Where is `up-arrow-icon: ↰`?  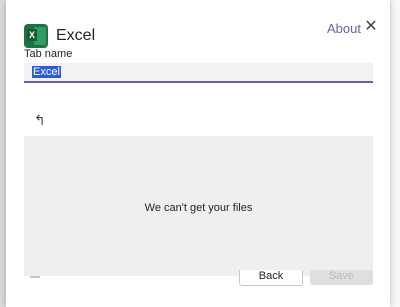 up-arrow-icon: ↰ is located at coordinates (42, 120).